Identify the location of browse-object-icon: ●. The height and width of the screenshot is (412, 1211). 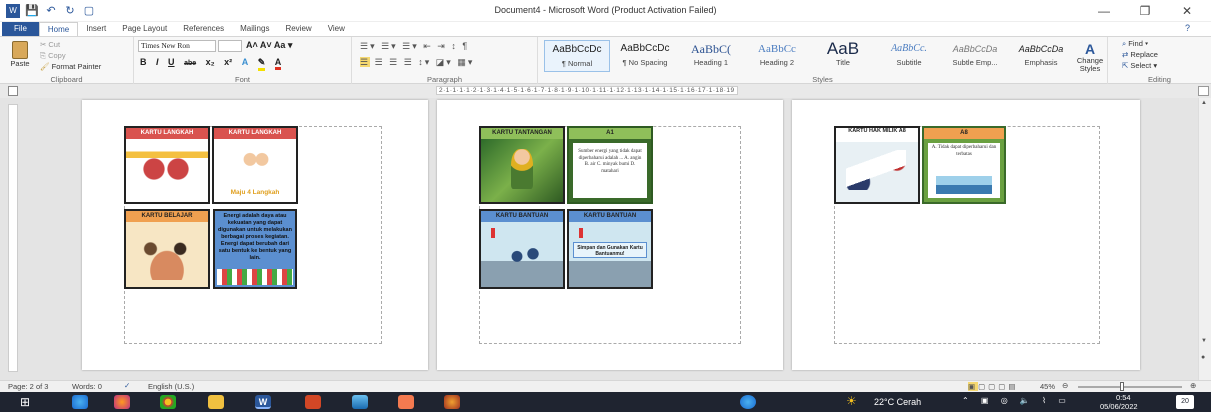
(1203, 357).